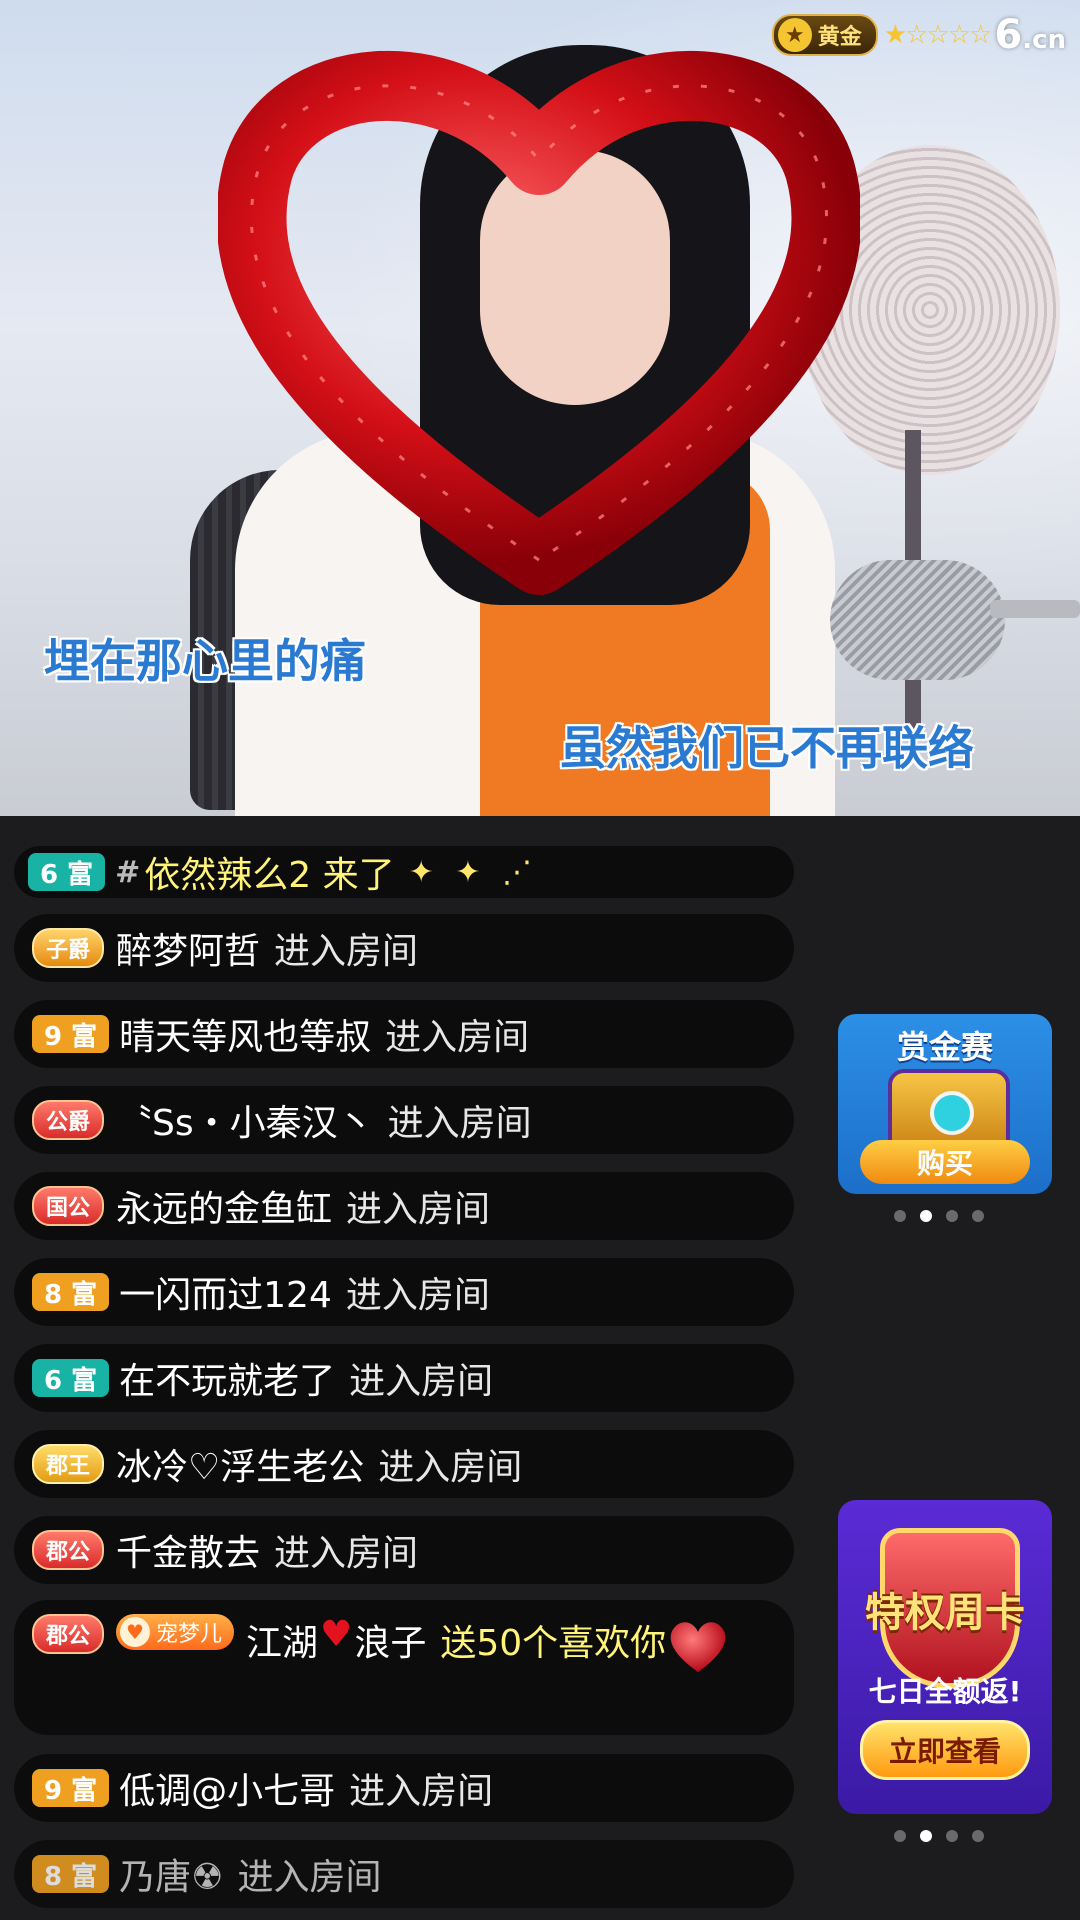 The height and width of the screenshot is (1920, 1080). I want to click on buy-button: 购买, so click(945, 1162).